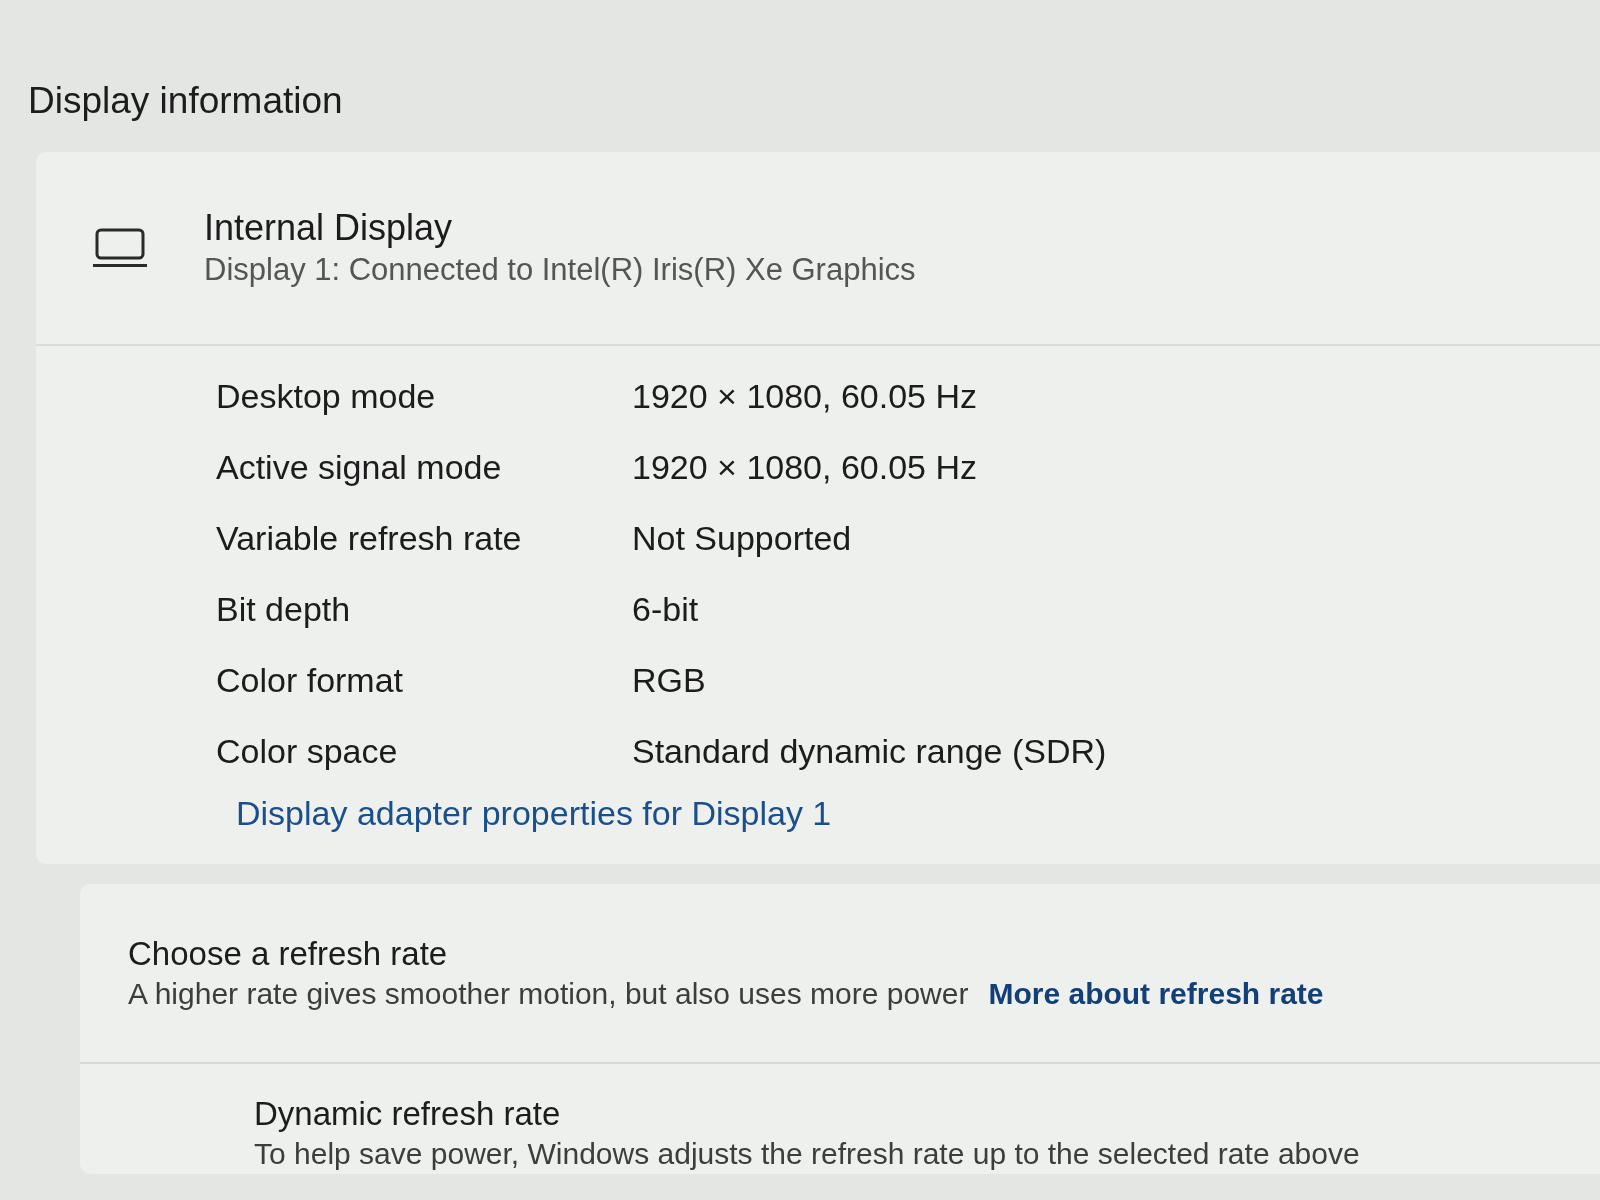  Describe the element at coordinates (288, 954) in the screenshot. I see `refresh-rate-title: Choose a refresh rate` at that location.